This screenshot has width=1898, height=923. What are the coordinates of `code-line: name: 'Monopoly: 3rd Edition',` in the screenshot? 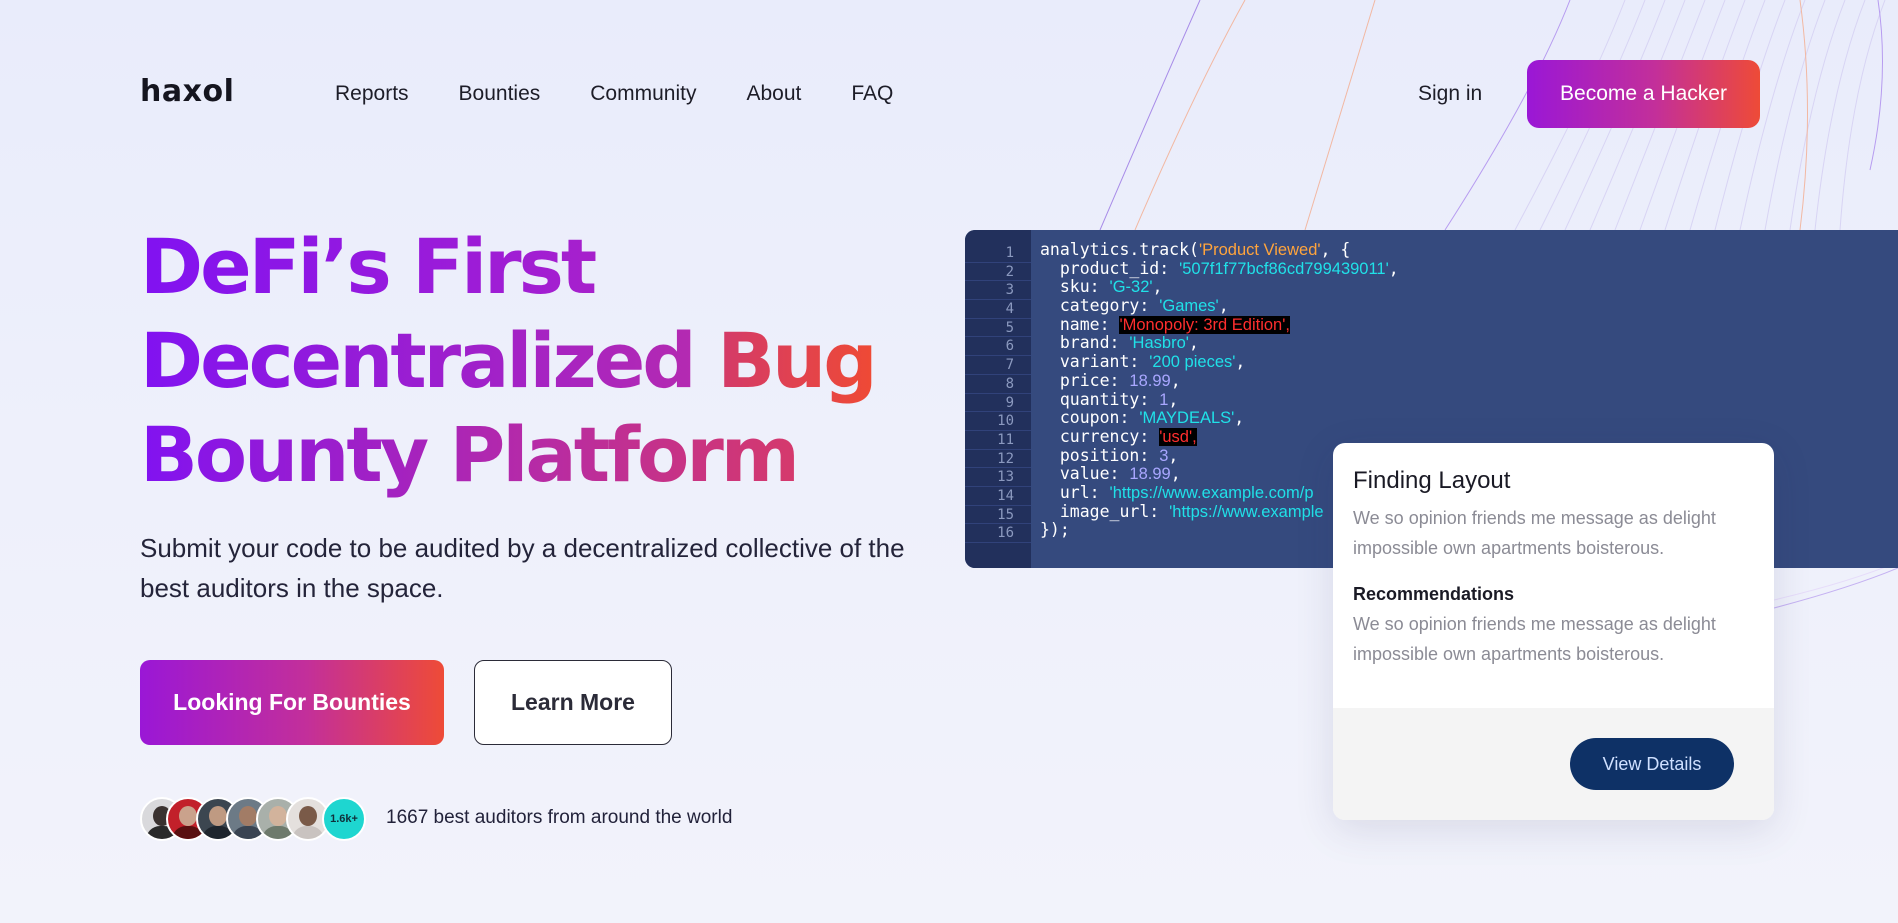 It's located at (1165, 324).